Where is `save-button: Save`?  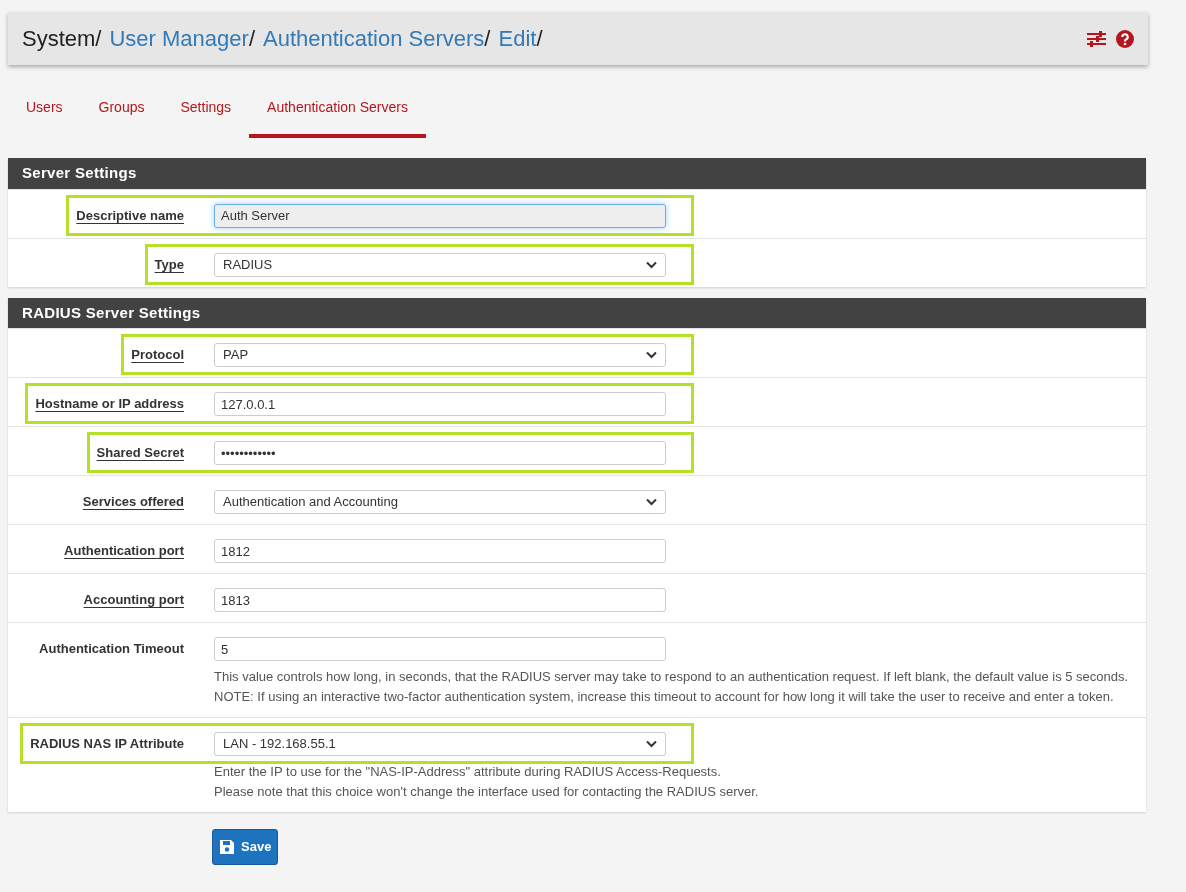
save-button: Save is located at coordinates (245, 847).